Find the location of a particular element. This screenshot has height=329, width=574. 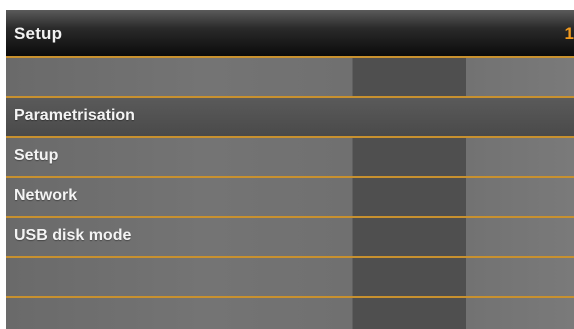

menu-item-usb-disk-mode: USB disk mode is located at coordinates (290, 238).